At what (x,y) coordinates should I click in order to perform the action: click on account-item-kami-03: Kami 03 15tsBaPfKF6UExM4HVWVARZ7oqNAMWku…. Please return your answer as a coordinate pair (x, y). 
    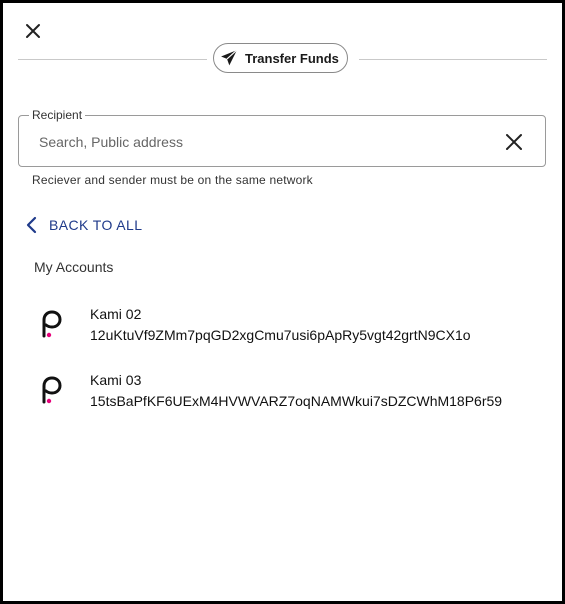
    Looking at the image, I should click on (283, 391).